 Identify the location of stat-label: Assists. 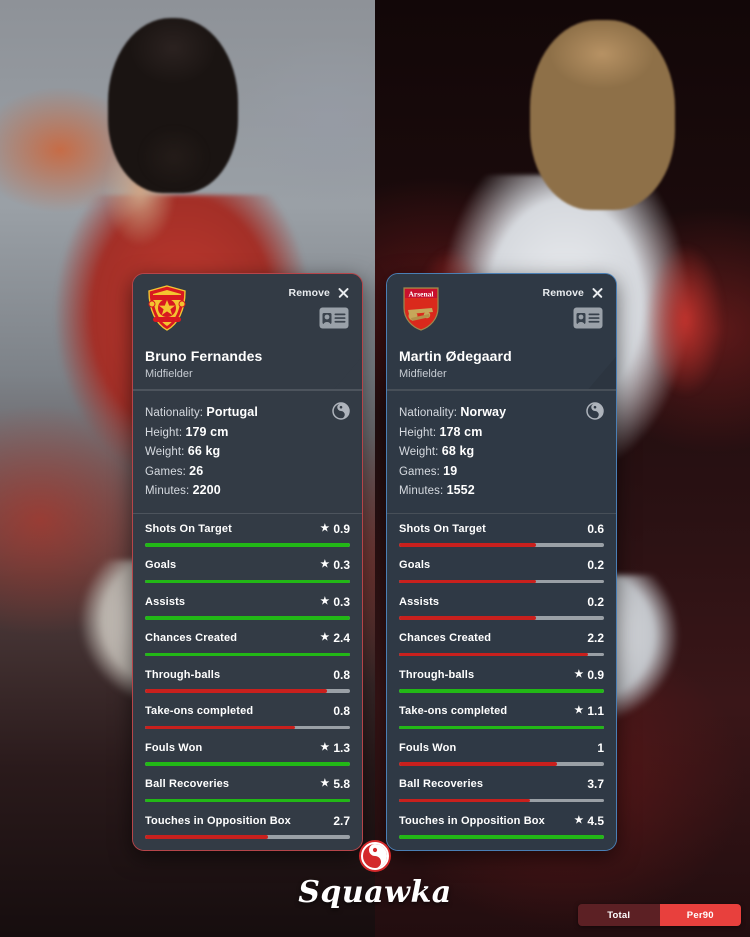
(165, 601).